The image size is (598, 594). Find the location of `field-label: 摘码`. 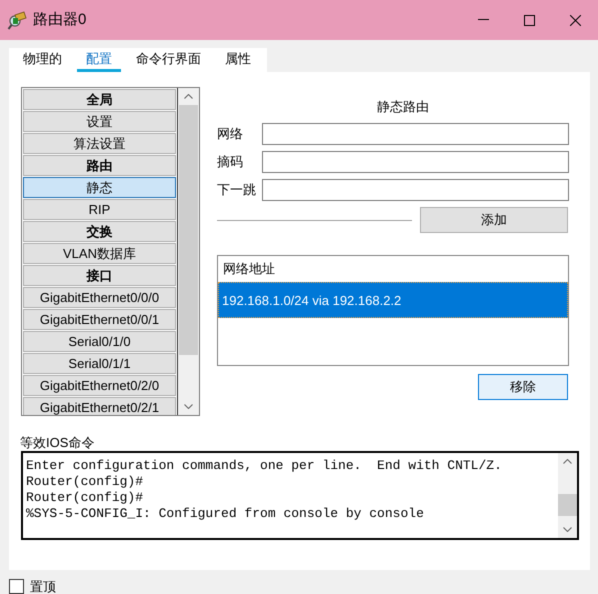

field-label: 摘码 is located at coordinates (230, 162).